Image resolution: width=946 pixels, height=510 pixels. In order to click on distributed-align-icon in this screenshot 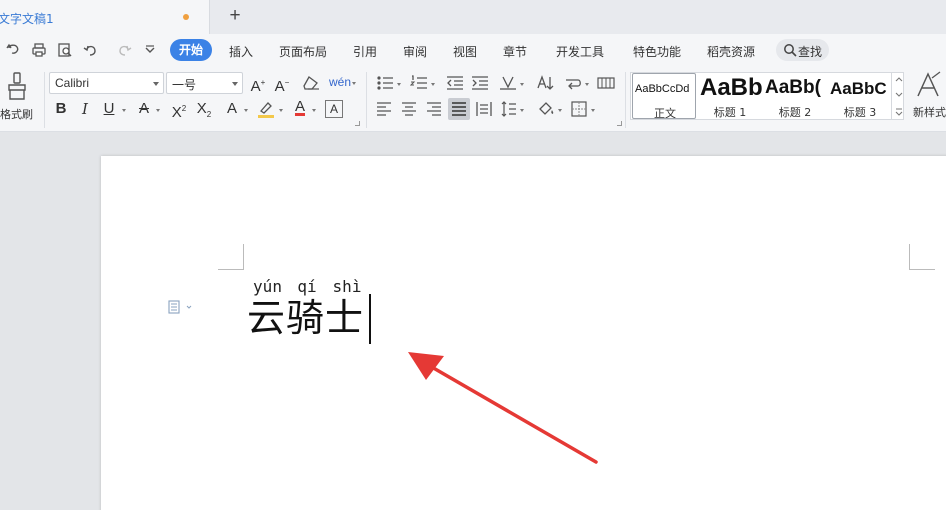, I will do `click(484, 109)`.